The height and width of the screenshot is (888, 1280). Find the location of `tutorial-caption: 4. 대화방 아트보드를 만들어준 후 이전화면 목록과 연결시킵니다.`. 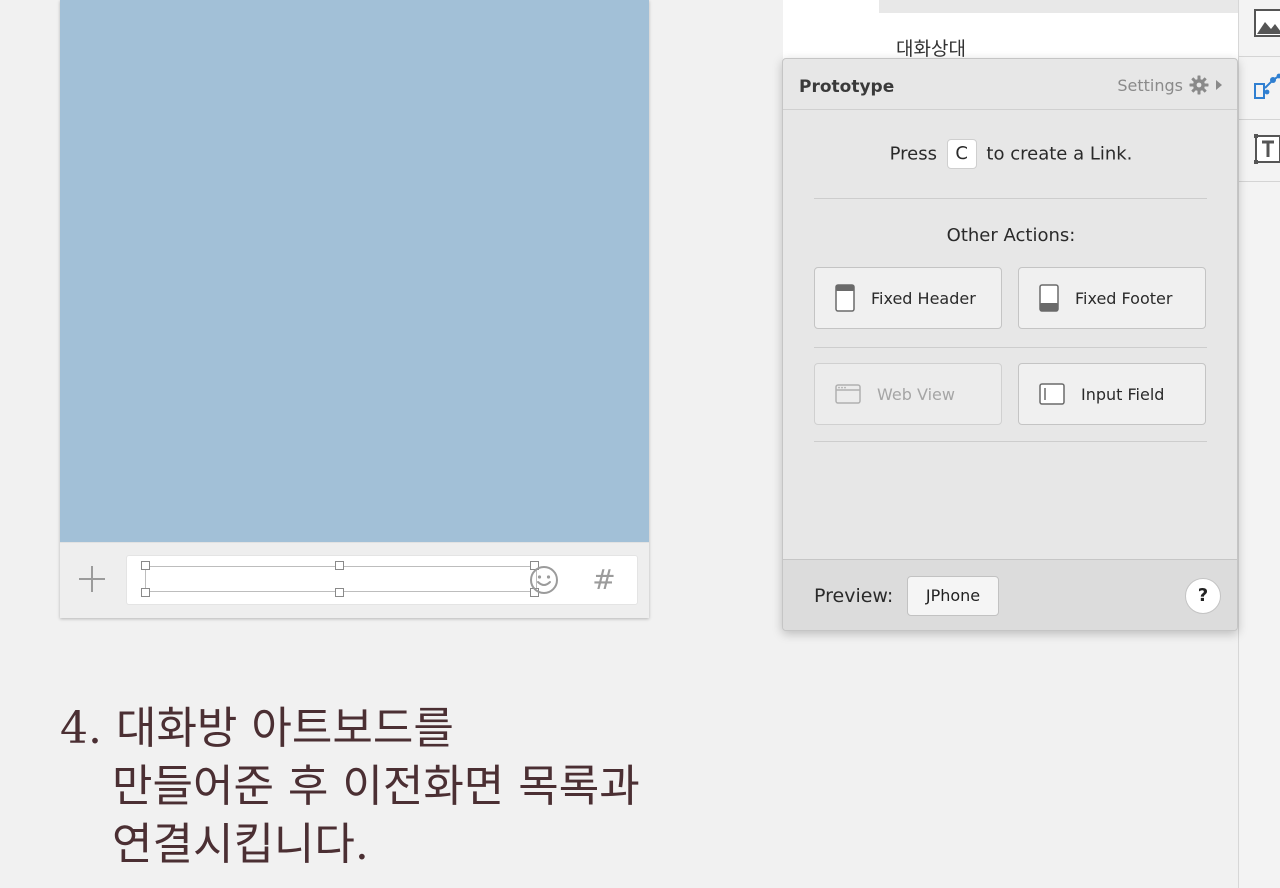

tutorial-caption: 4. 대화방 아트보드를 만들어준 후 이전화면 목록과 연결시킵니다. is located at coordinates (400, 787).